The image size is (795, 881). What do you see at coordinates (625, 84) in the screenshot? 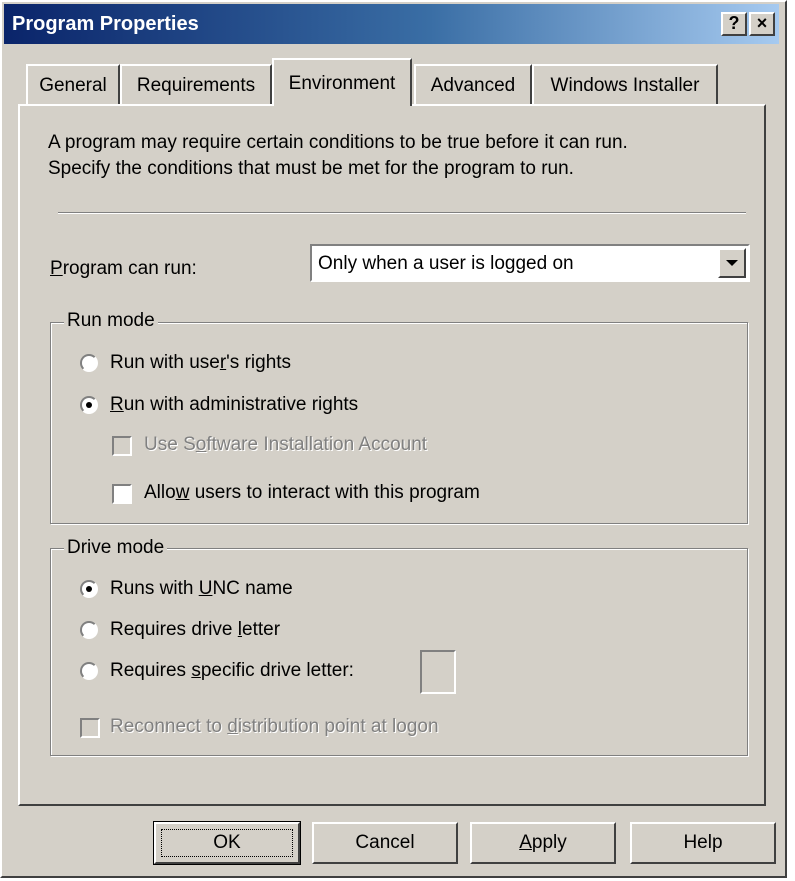
I see `tab-windows-installer: Windows Installer` at bounding box center [625, 84].